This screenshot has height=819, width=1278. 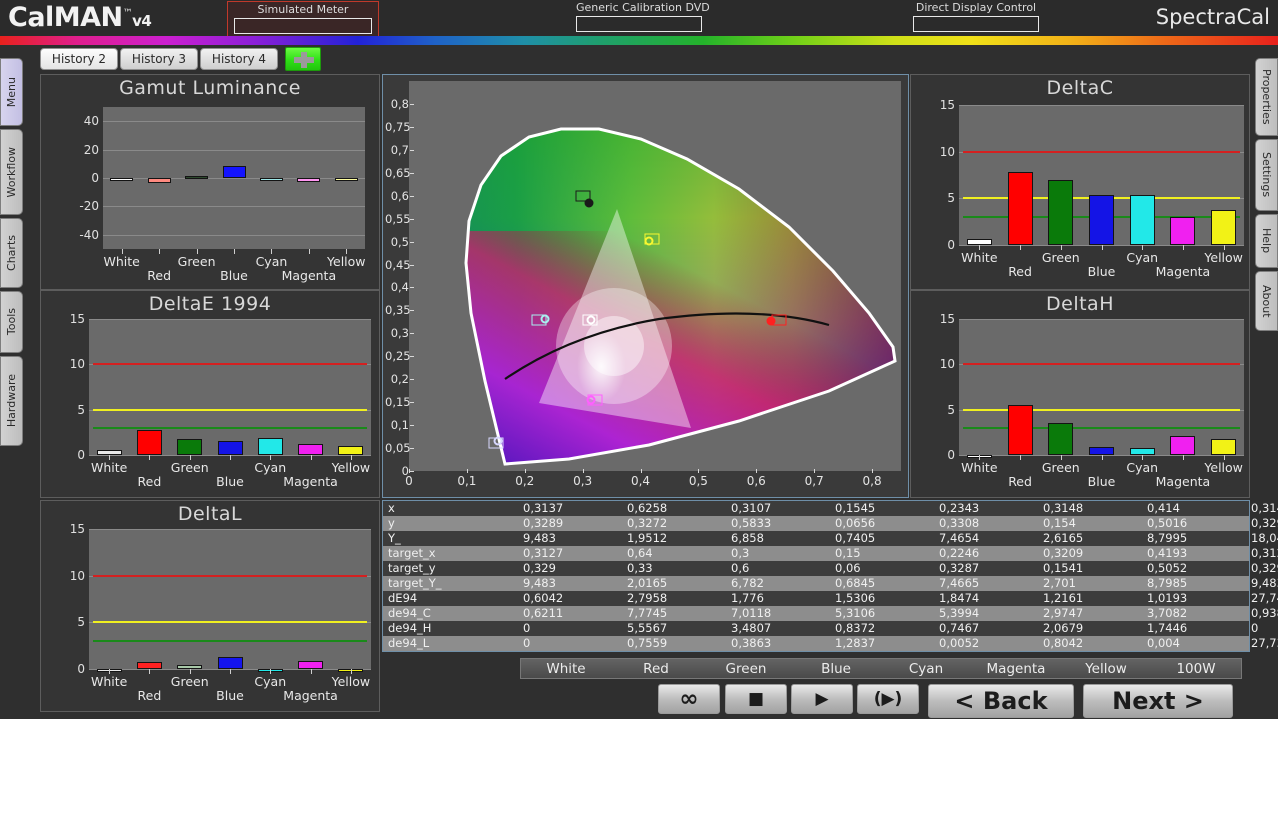 I want to click on sidebar-item-about: About, so click(x=1266, y=301).